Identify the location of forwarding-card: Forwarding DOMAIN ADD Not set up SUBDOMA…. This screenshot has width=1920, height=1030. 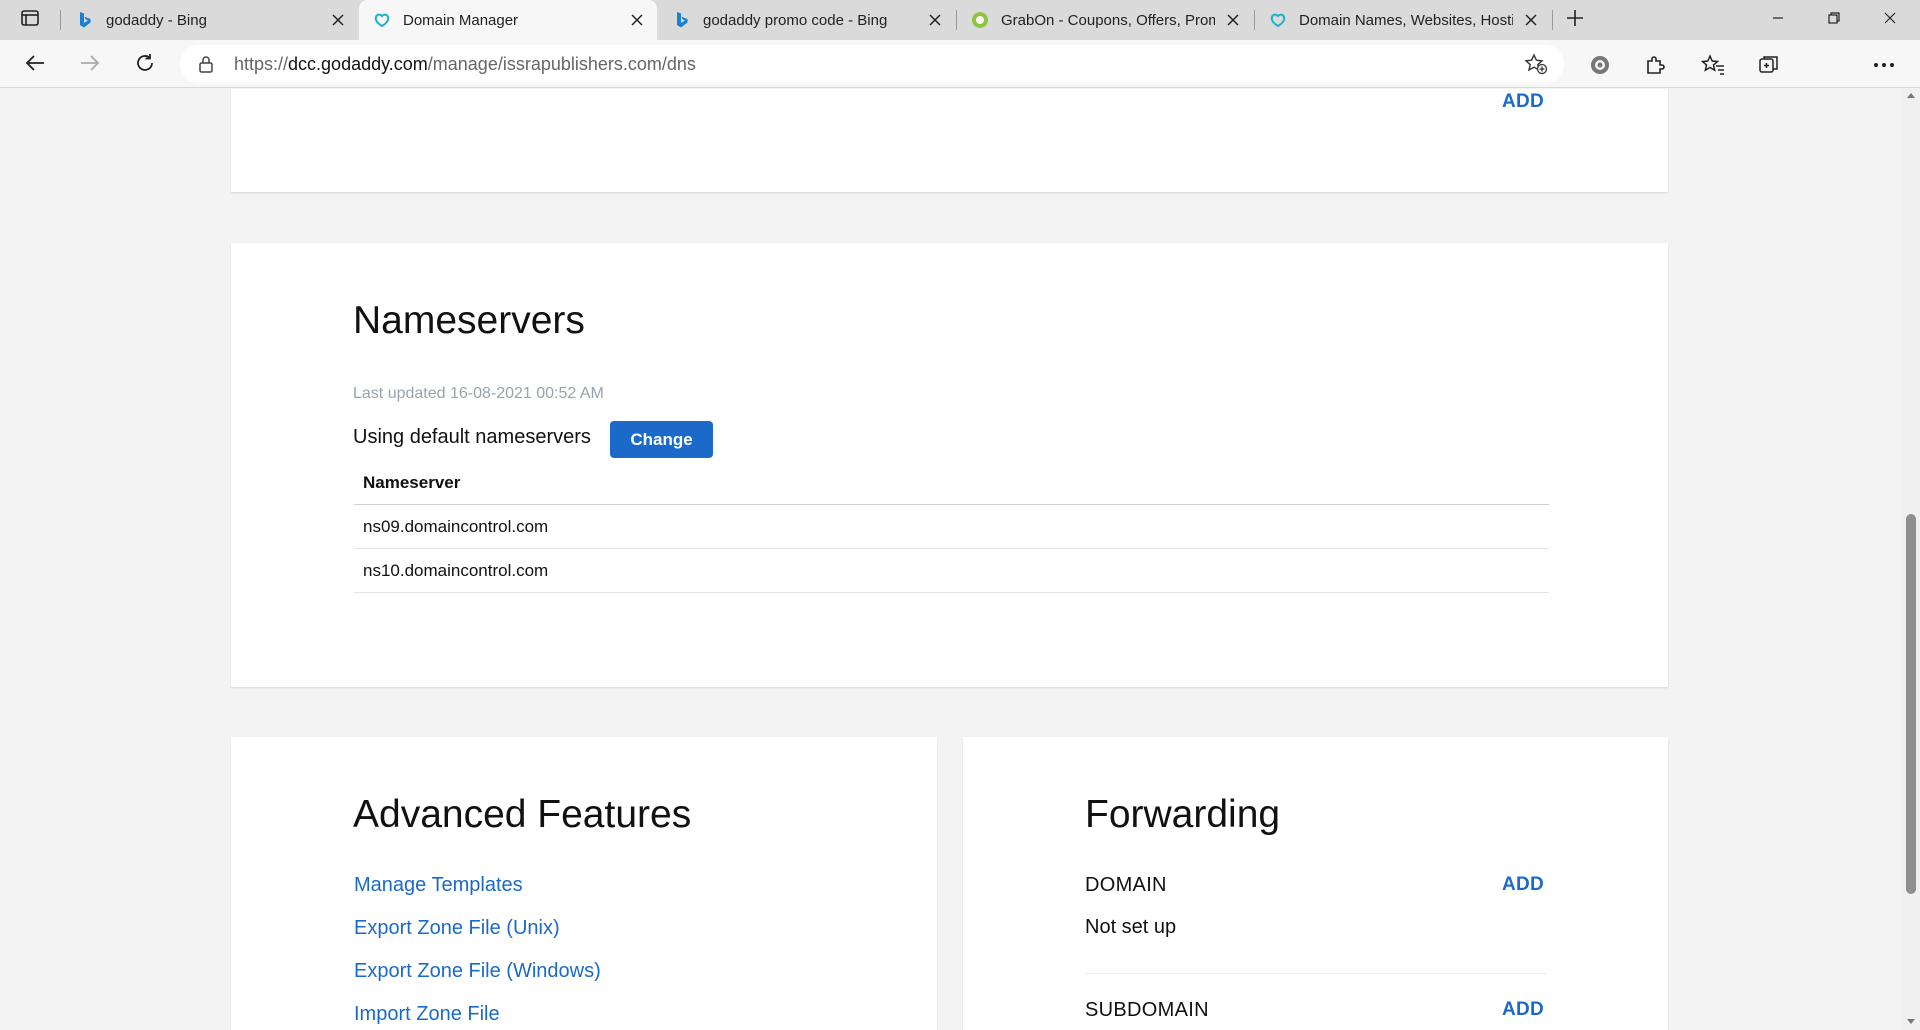
(1315, 883).